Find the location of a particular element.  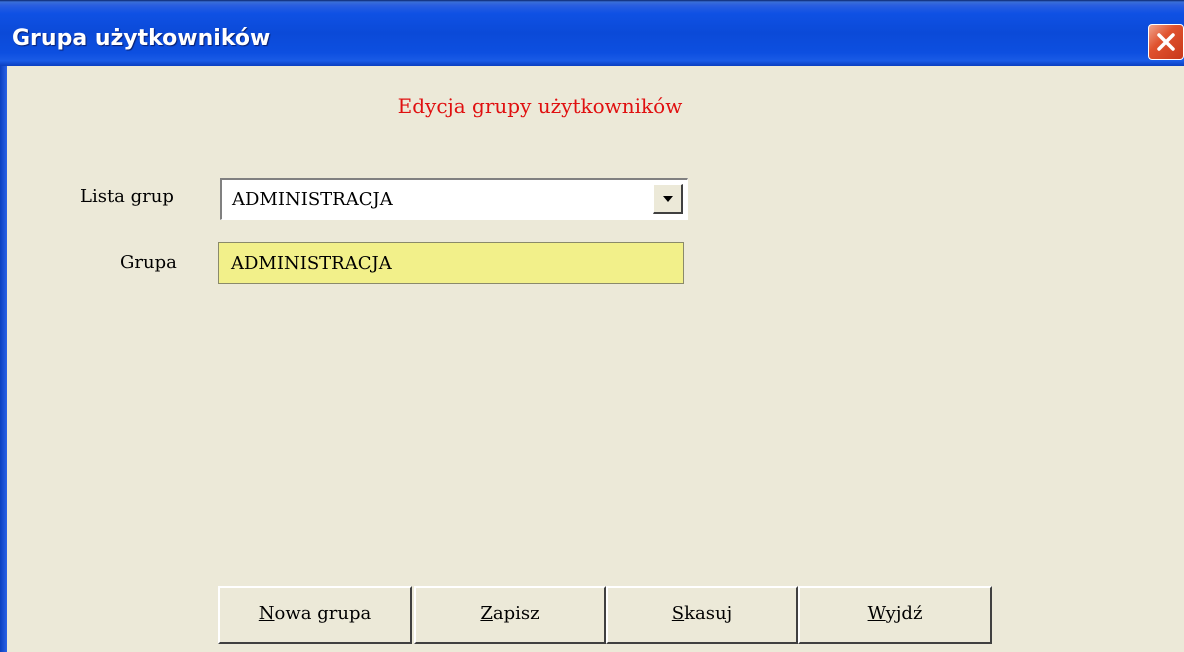

dropdown-button is located at coordinates (668, 199).